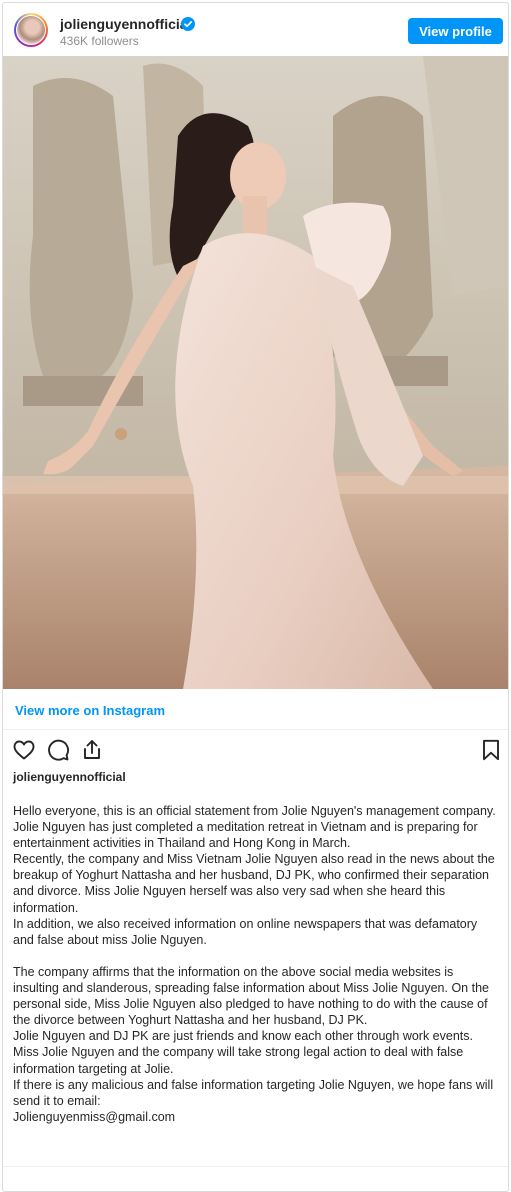  I want to click on share-icon, so click(92, 750).